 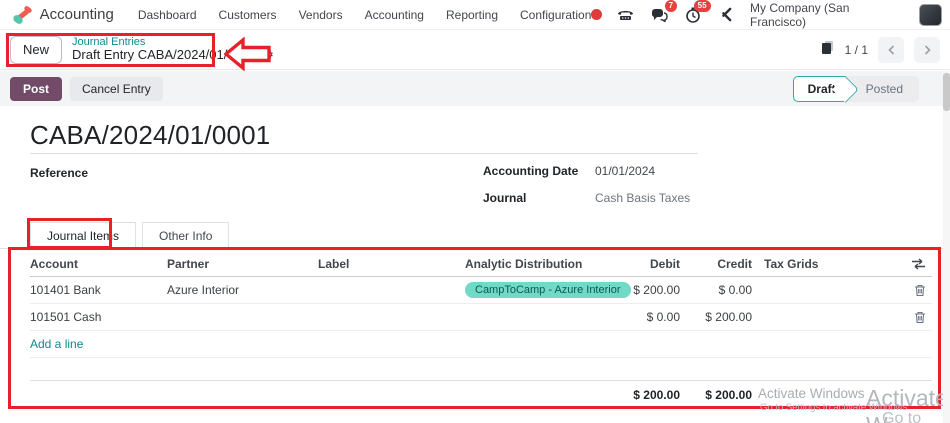 What do you see at coordinates (364, 153) in the screenshot?
I see `title-divider` at bounding box center [364, 153].